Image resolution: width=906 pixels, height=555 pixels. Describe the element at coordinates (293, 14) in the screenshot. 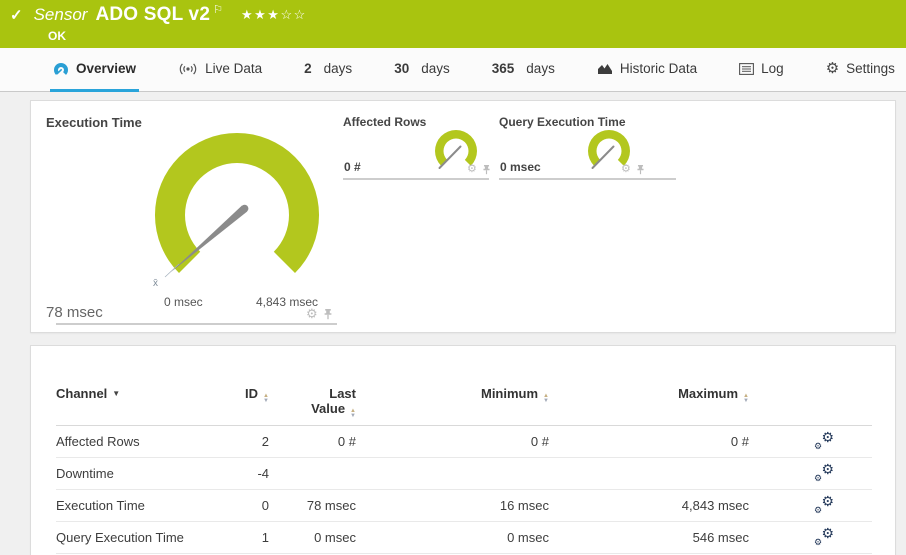

I see `stars-empty: ☆☆` at that location.